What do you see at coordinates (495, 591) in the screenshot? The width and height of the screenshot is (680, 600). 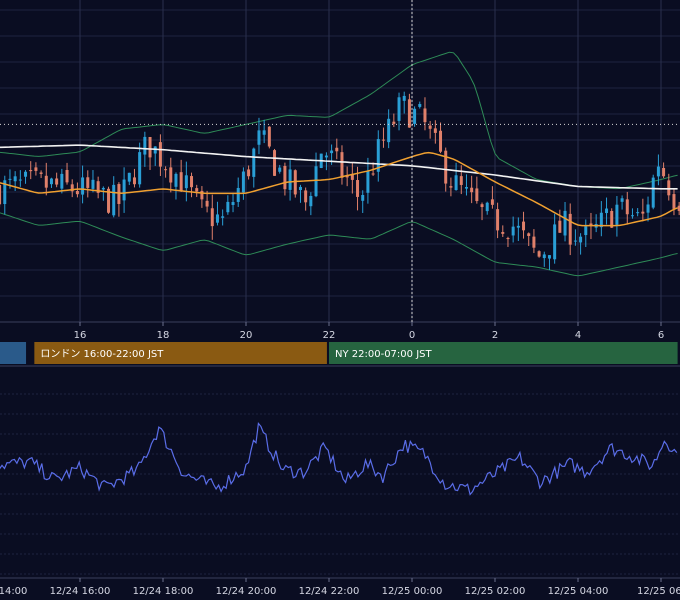 I see `osc-x-tick-label: 12/25 02:00` at bounding box center [495, 591].